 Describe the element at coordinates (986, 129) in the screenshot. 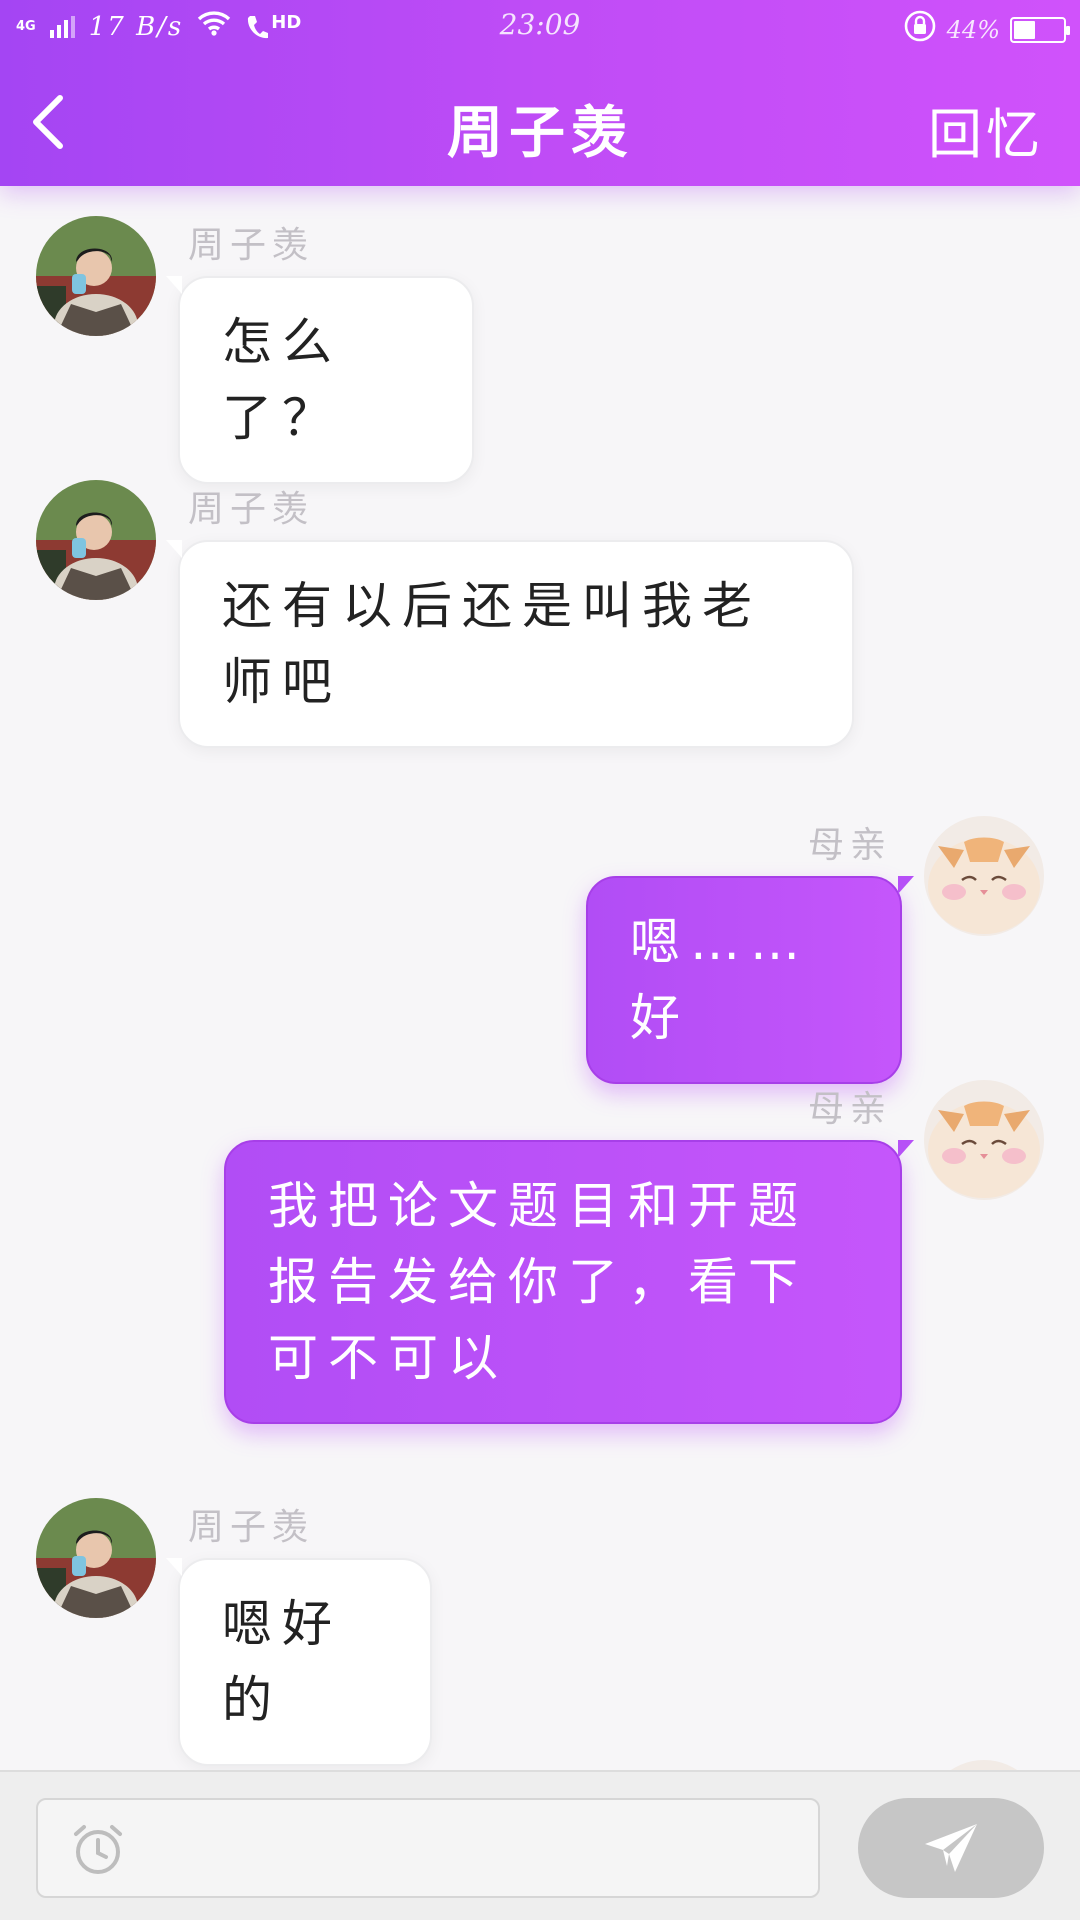

I see `memory-button: 回忆` at that location.